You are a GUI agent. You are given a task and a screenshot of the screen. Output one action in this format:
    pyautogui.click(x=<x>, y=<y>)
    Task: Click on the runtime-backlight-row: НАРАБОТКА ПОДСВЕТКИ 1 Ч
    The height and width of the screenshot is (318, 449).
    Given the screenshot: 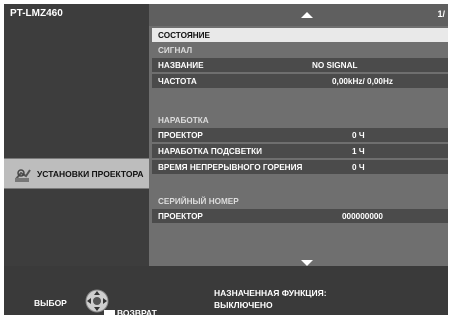 What is the action you would take?
    pyautogui.click(x=300, y=151)
    